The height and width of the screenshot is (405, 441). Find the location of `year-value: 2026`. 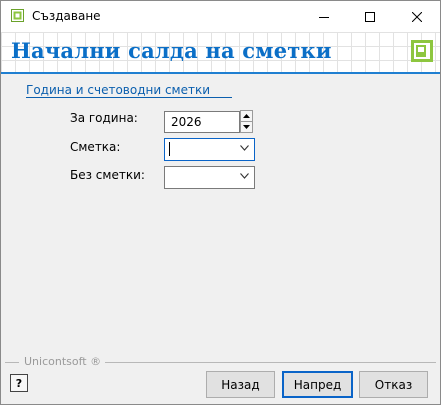

year-value: 2026 is located at coordinates (186, 122).